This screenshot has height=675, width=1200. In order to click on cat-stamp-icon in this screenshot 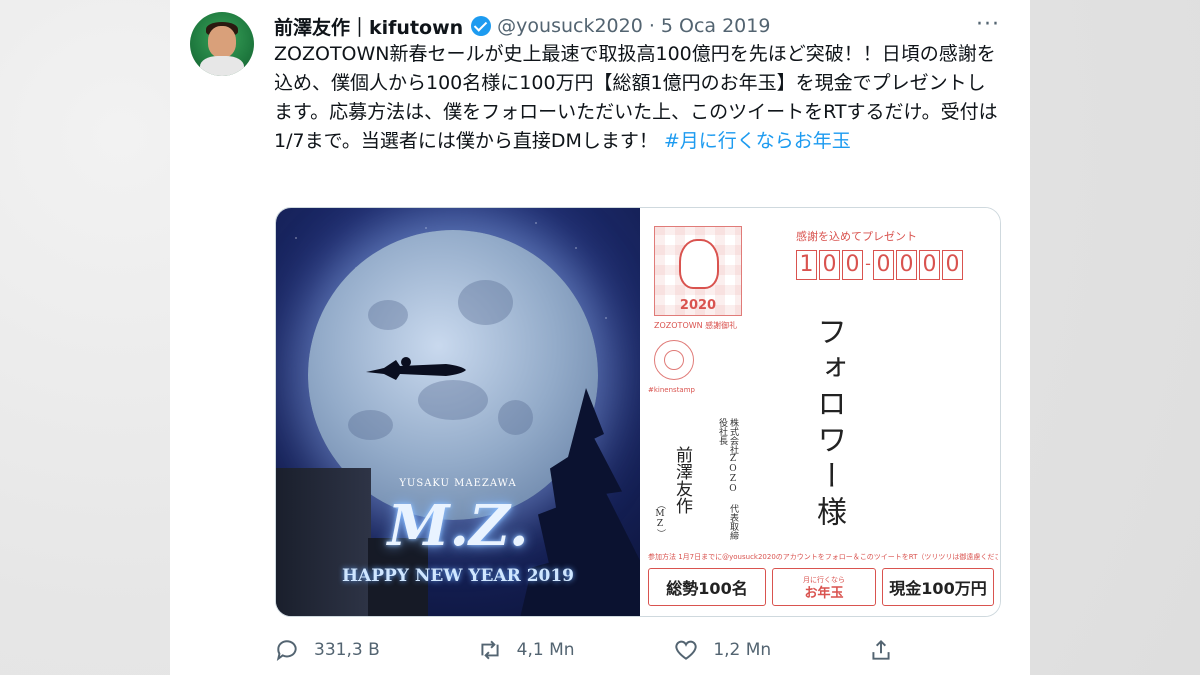, I will do `click(699, 264)`.